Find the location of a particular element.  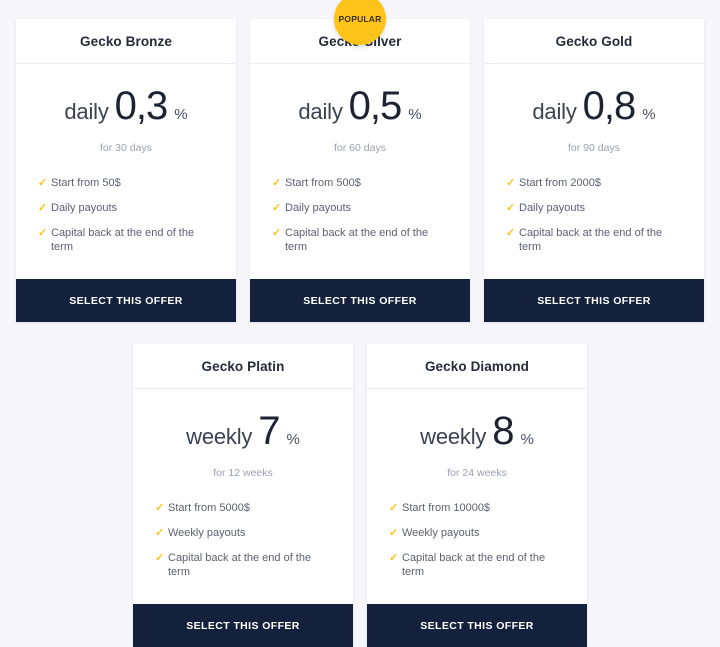

plan-title: Gecko Diamond is located at coordinates (477, 366).